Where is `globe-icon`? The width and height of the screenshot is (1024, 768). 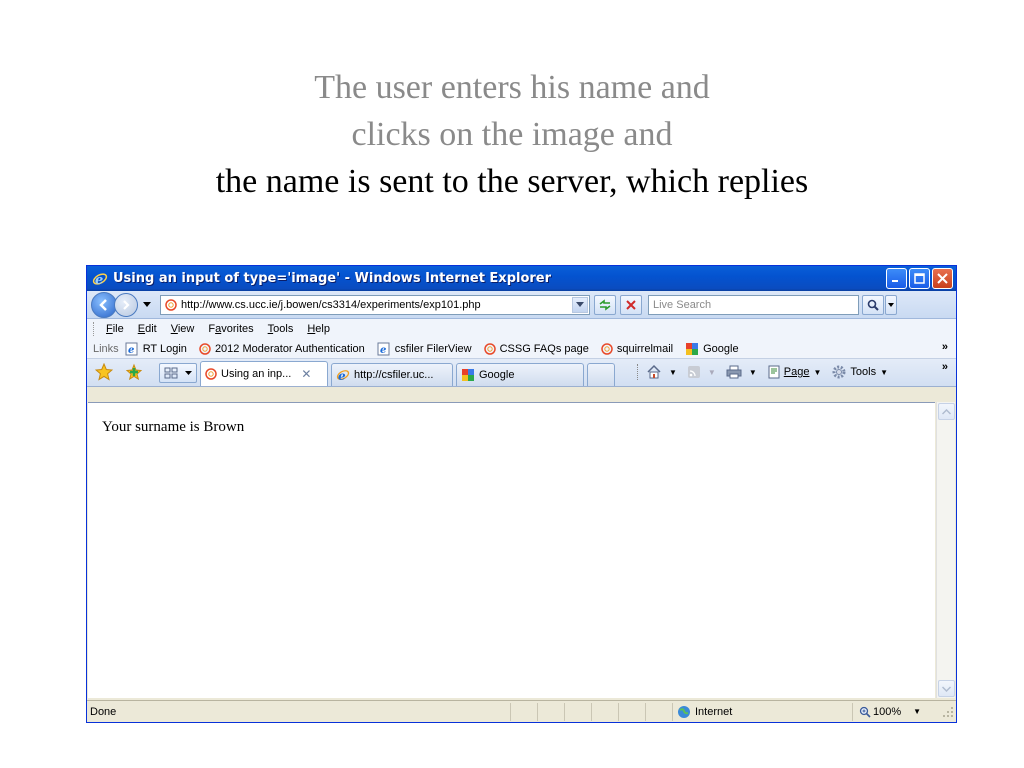 globe-icon is located at coordinates (684, 712).